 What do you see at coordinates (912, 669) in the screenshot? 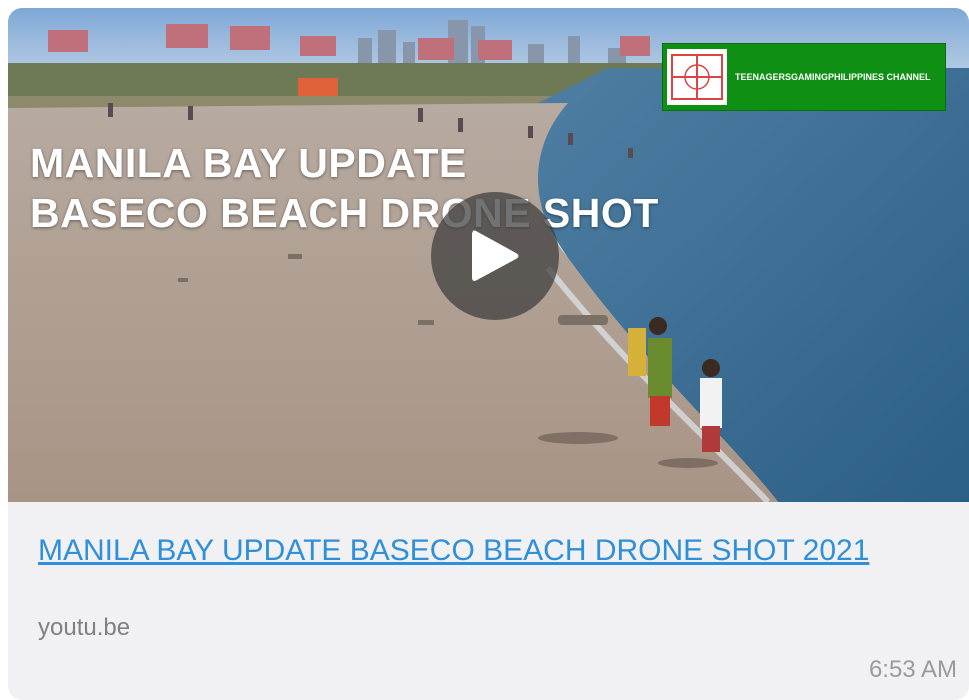
I see `message-timestamp: 6:53 AM` at bounding box center [912, 669].